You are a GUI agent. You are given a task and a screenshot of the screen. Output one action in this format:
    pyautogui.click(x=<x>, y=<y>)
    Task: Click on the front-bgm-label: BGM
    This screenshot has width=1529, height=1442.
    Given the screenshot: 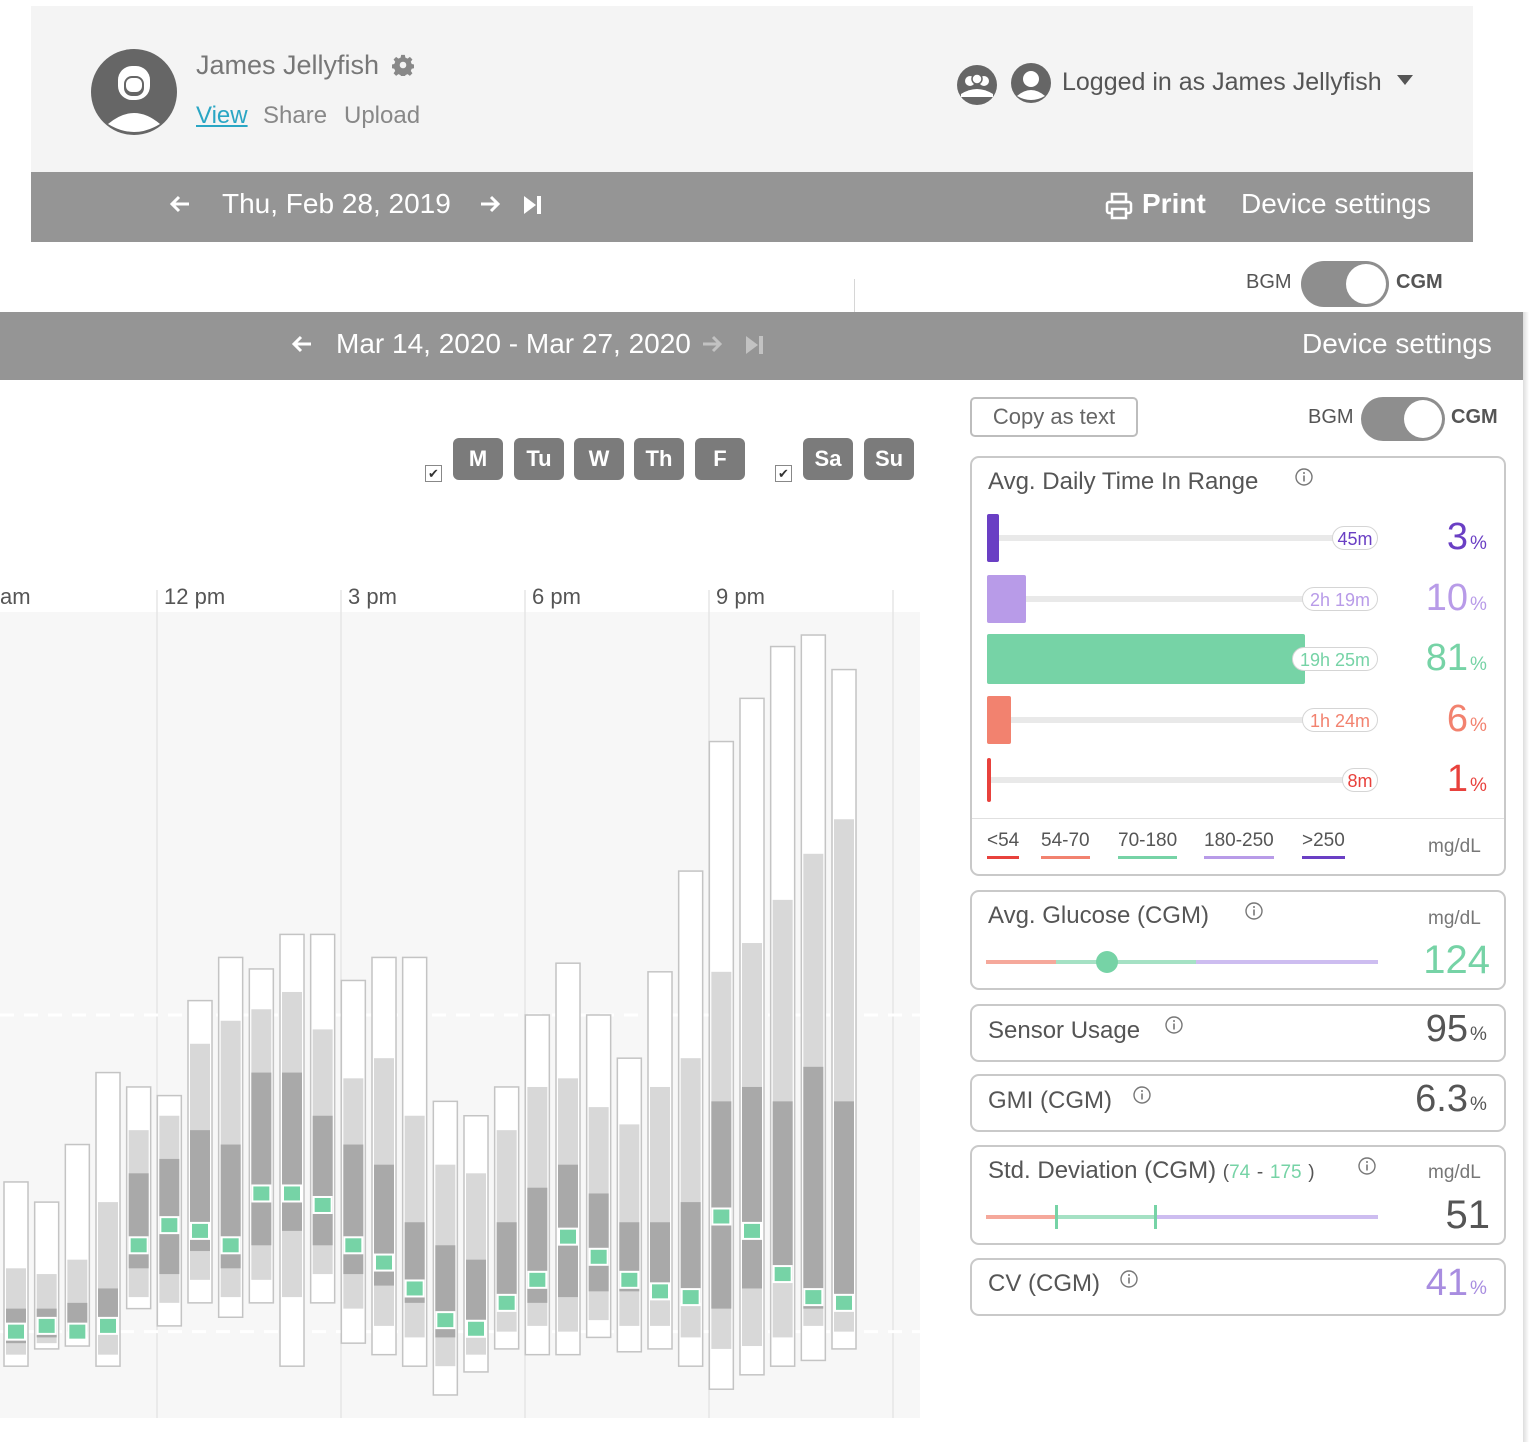 What is the action you would take?
    pyautogui.click(x=1331, y=417)
    